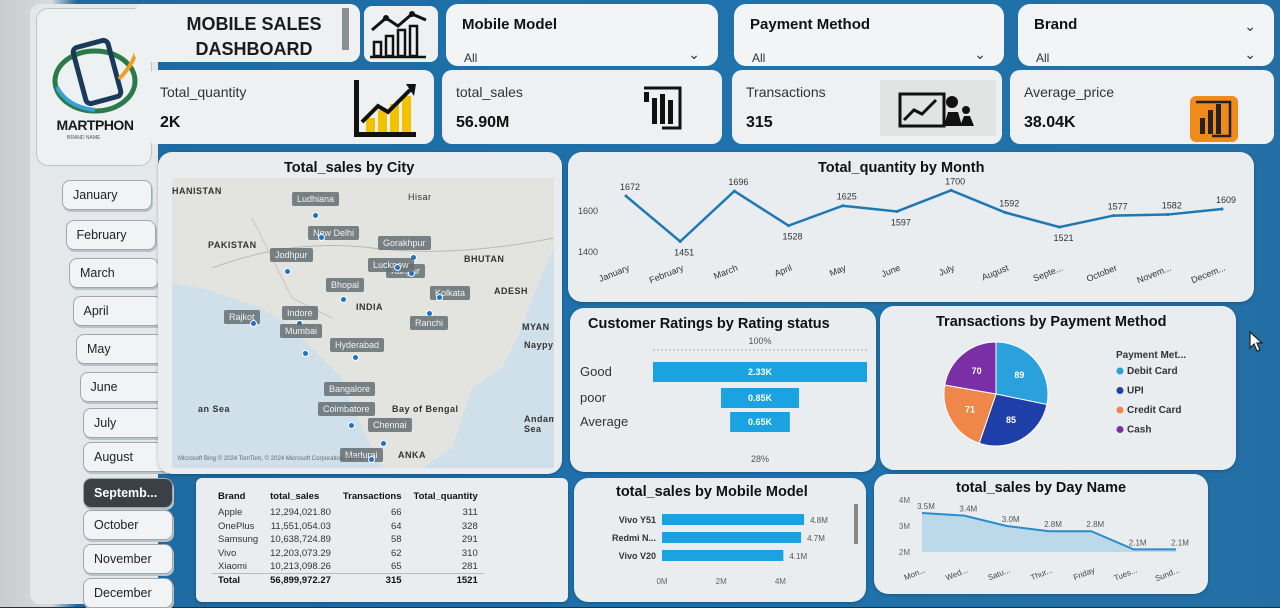  Describe the element at coordinates (128, 559) in the screenshot. I see `month-button: November` at that location.